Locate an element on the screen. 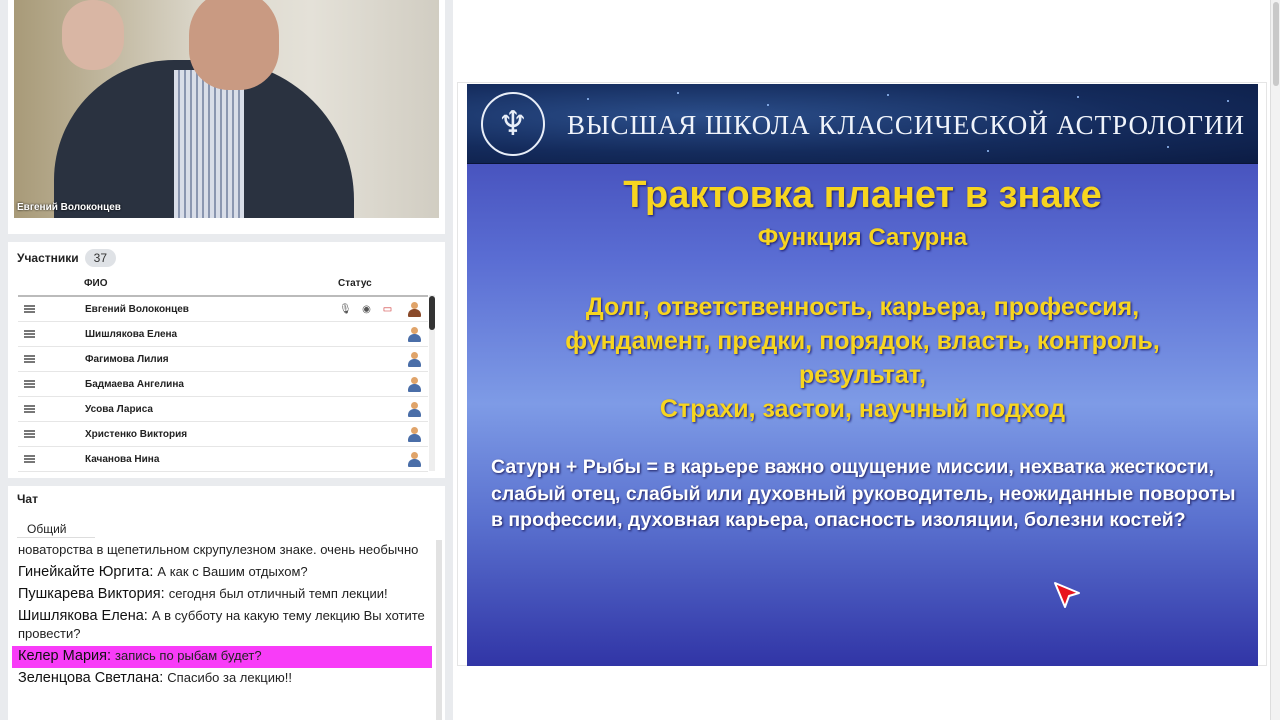  chat-message-highlighted: Келер Мария: запись по рыбам будет? is located at coordinates (222, 657).